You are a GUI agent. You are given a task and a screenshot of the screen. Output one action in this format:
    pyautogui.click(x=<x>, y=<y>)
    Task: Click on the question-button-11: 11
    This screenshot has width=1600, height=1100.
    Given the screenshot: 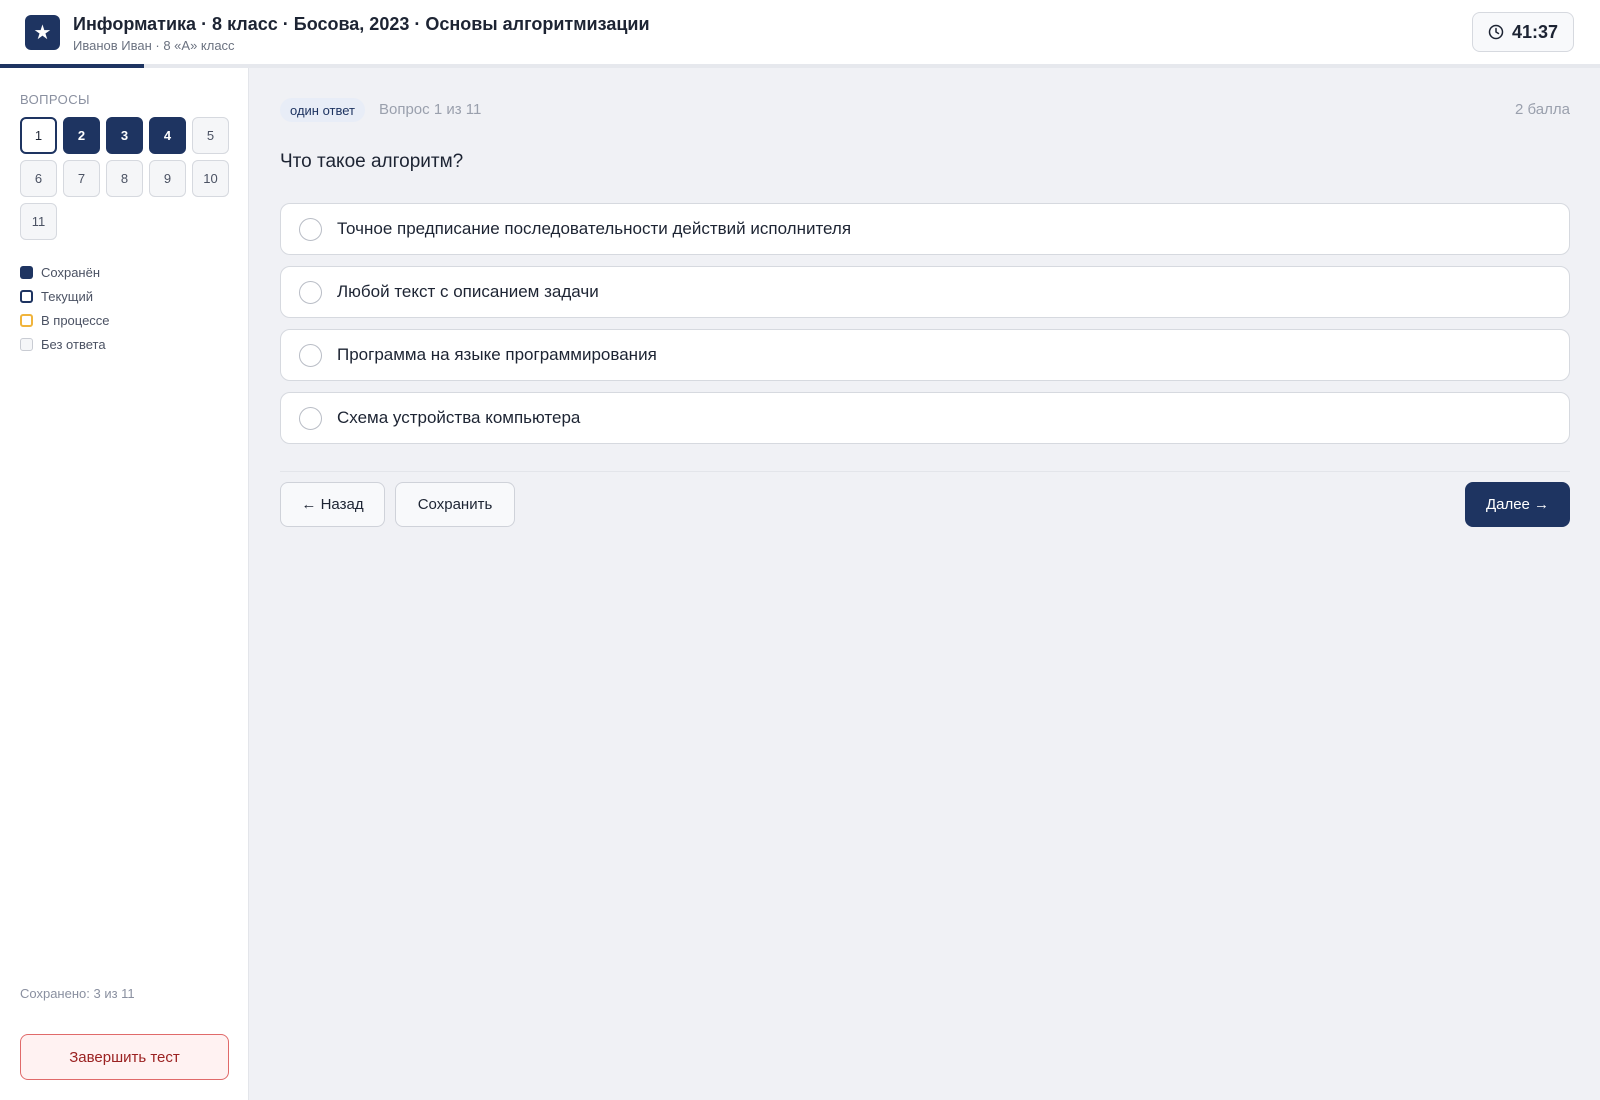 What is the action you would take?
    pyautogui.click(x=38, y=221)
    